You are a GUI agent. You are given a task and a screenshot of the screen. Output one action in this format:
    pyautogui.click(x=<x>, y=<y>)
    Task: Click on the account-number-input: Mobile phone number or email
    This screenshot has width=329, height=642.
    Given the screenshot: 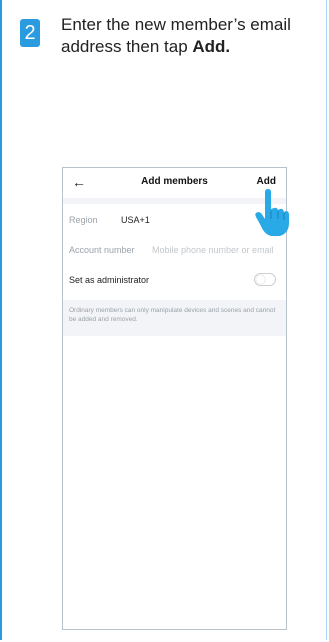 What is the action you would take?
    pyautogui.click(x=213, y=250)
    